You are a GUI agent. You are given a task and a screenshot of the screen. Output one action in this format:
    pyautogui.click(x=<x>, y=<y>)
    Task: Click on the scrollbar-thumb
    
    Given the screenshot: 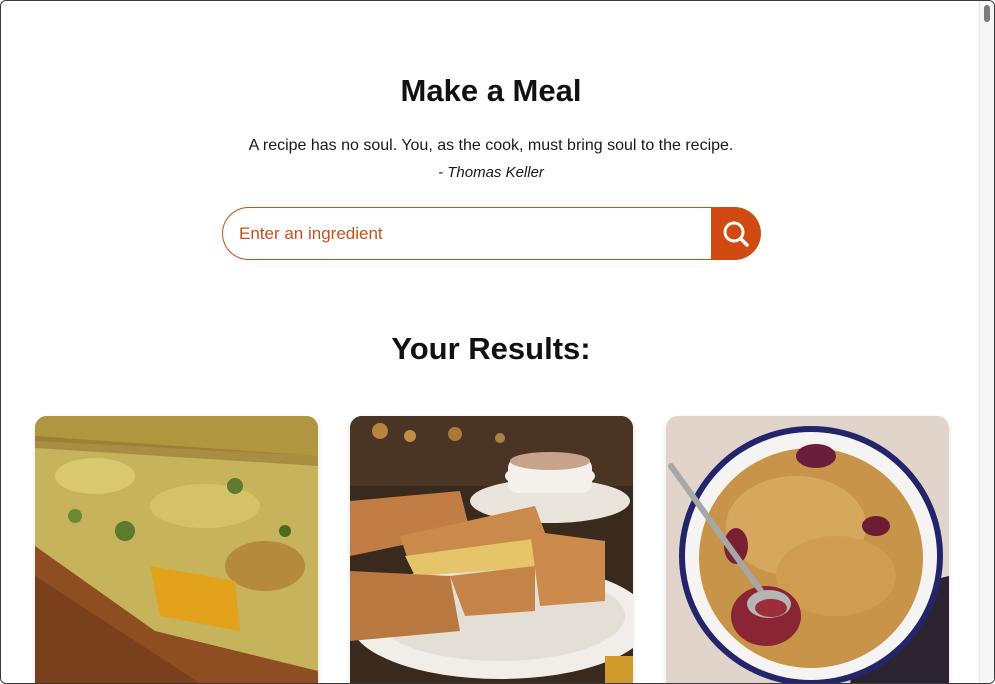 What is the action you would take?
    pyautogui.click(x=987, y=13)
    